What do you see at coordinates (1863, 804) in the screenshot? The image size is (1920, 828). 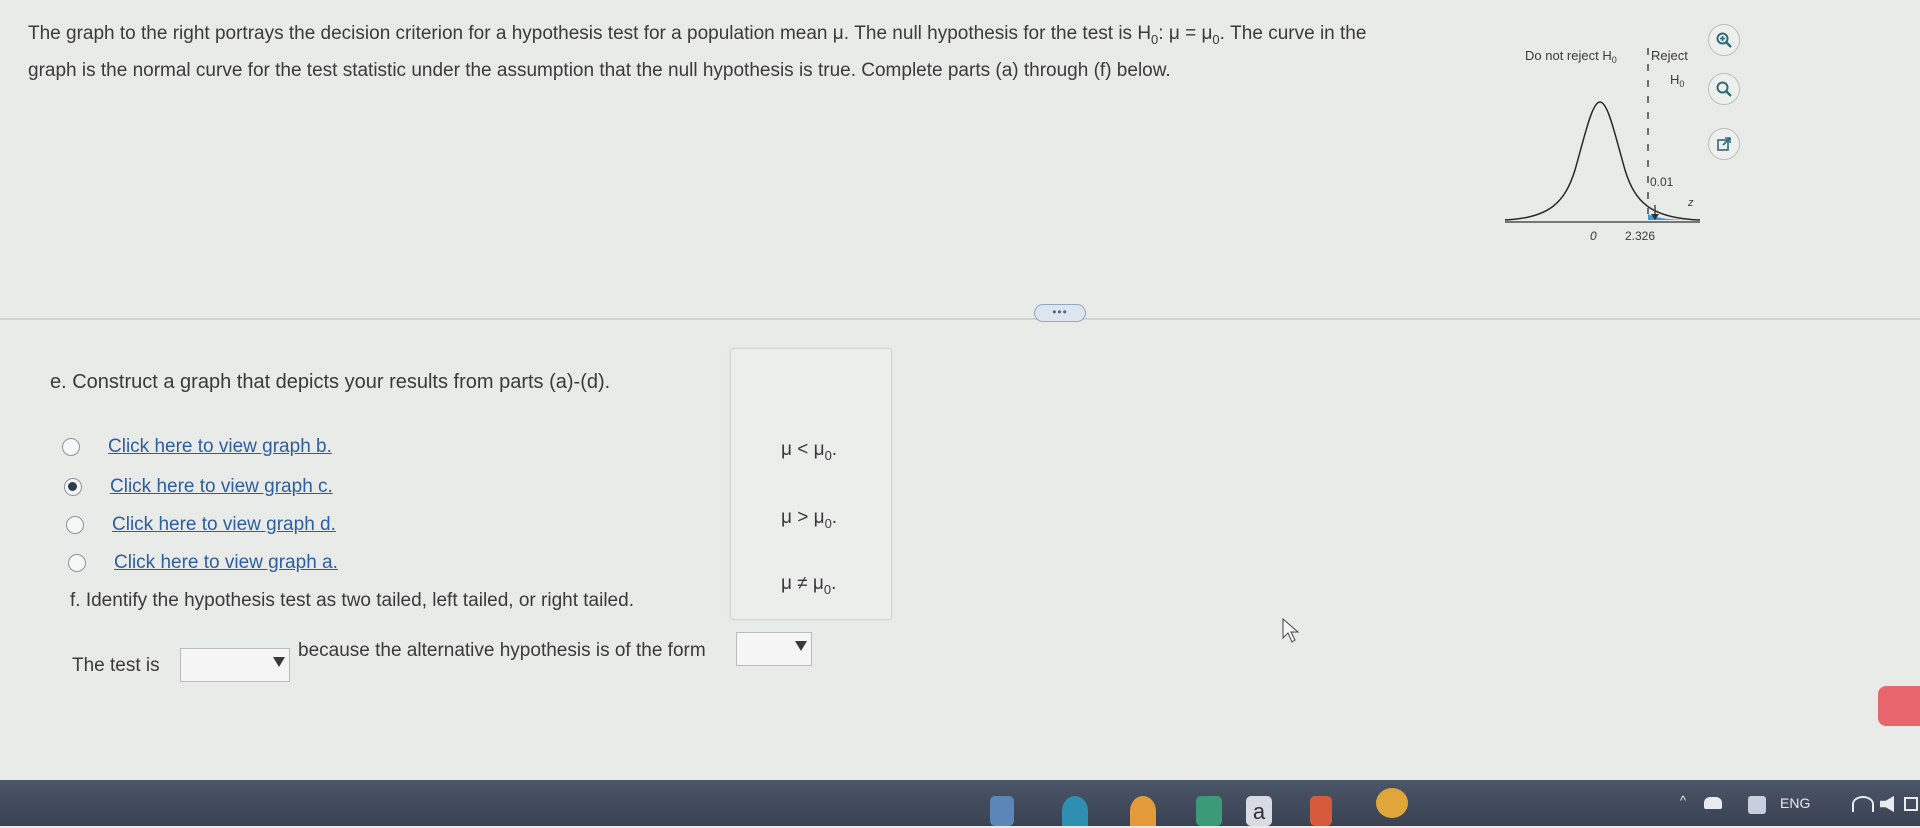 I see `wifi-icon` at bounding box center [1863, 804].